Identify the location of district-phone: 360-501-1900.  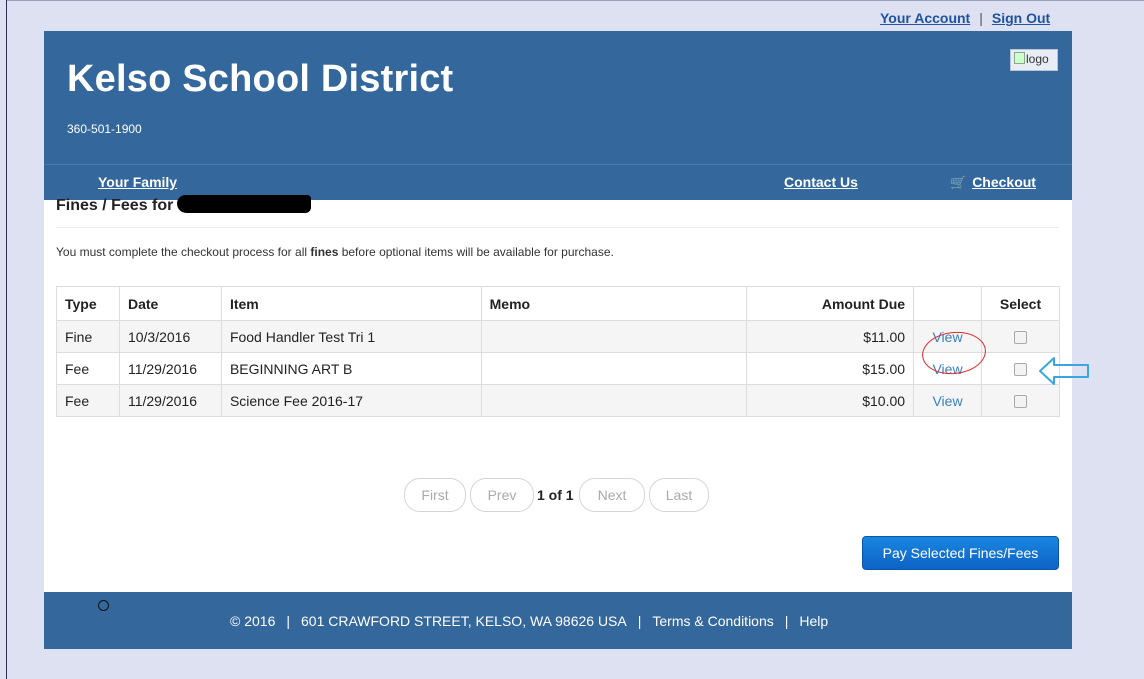
(104, 129).